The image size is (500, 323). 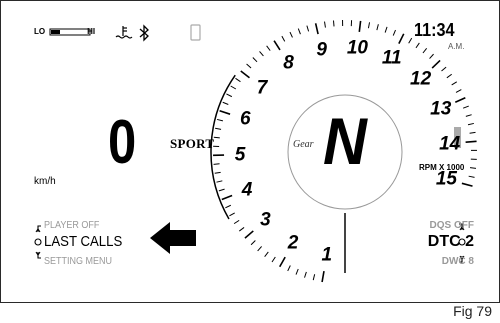 I want to click on brightness-lo-label: LO, so click(x=40, y=31).